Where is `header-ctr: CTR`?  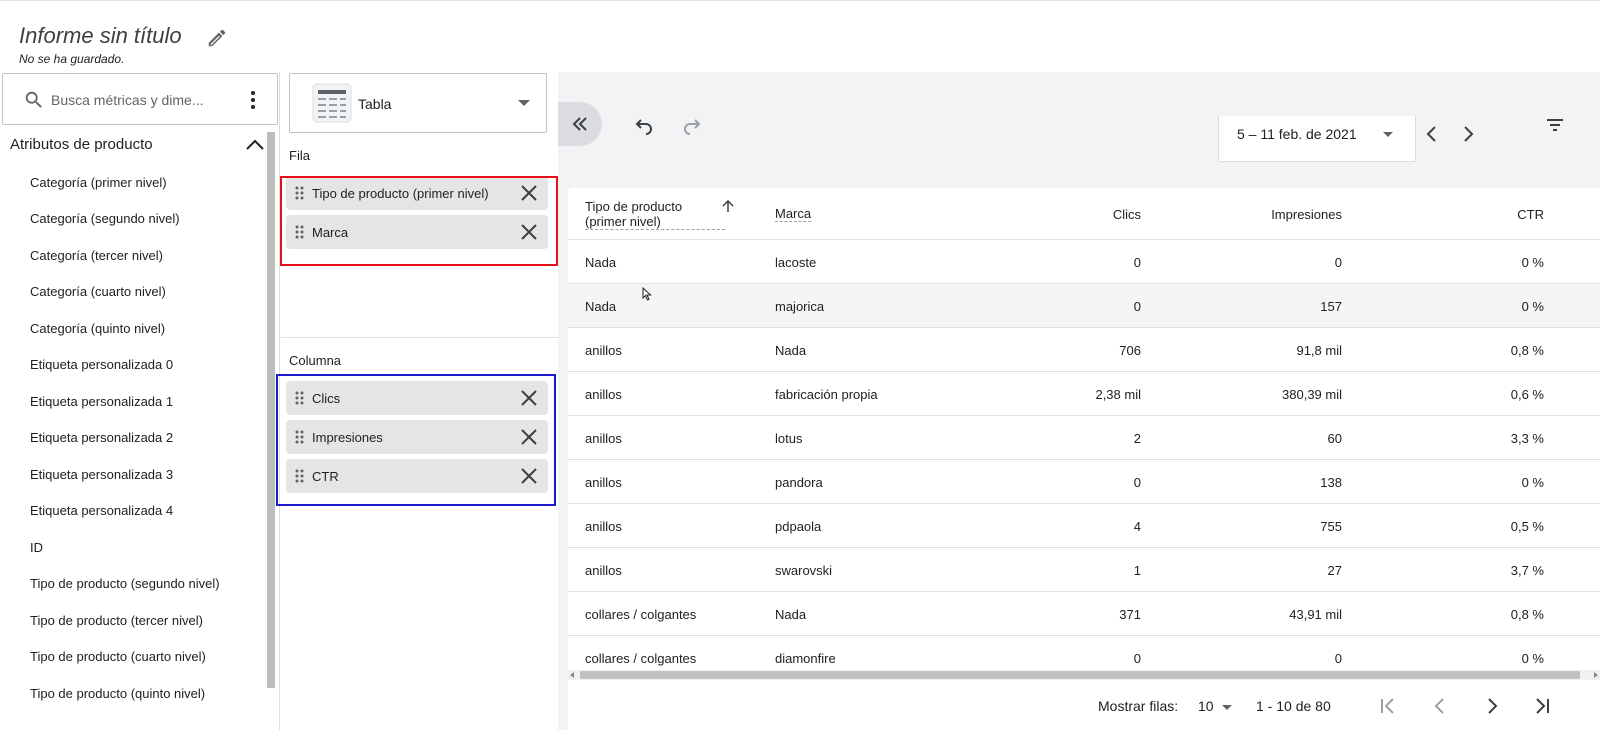
header-ctr: CTR is located at coordinates (1530, 214).